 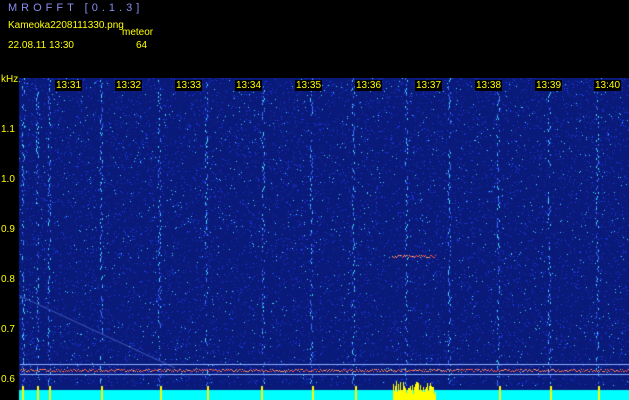 I want to click on app-title: MROFFT [0.1.3], so click(x=76, y=8).